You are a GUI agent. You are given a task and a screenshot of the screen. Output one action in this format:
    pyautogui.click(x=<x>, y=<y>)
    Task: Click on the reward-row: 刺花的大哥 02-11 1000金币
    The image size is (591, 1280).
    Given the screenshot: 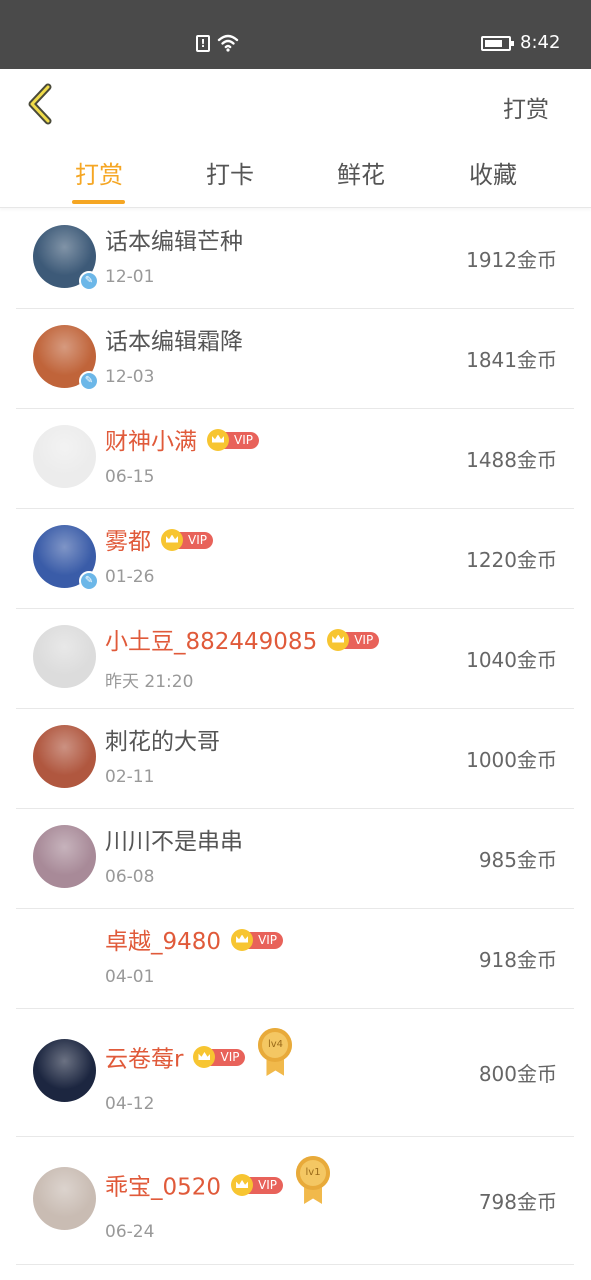 What is the action you would take?
    pyautogui.click(x=295, y=758)
    